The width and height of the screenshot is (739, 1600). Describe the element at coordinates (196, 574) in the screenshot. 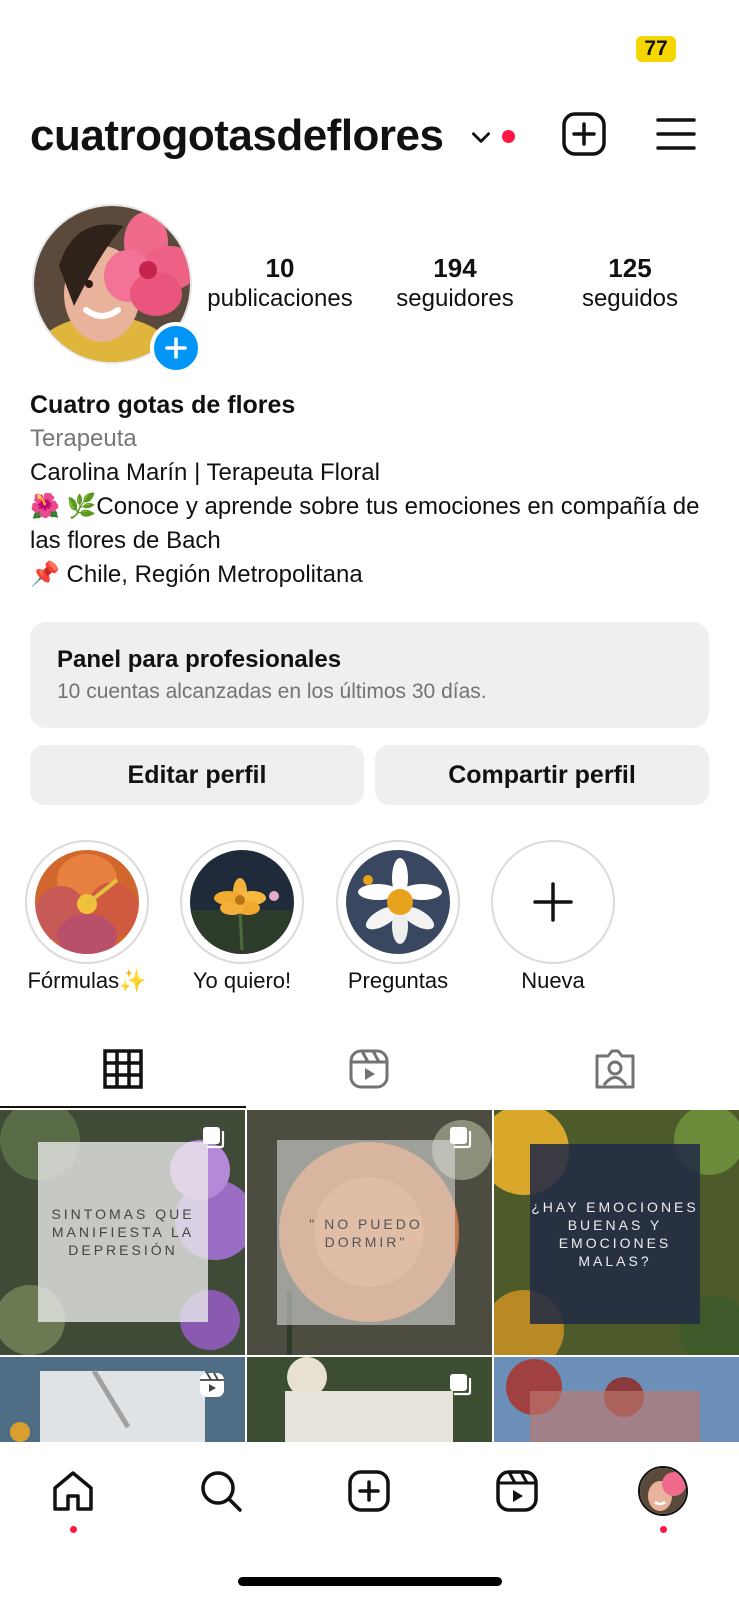

I see `bio-line: 📌 Chile, Región Metropolitana` at that location.